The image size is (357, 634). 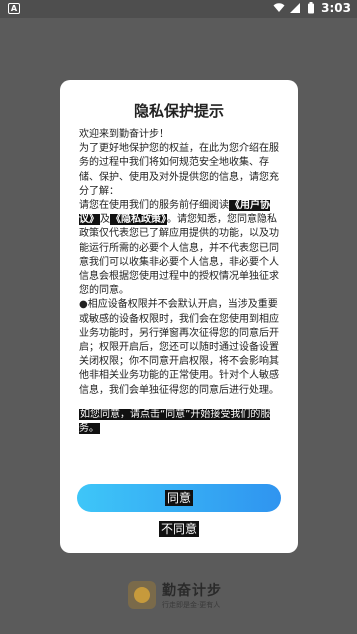 I want to click on agree-label: 同意, so click(x=178, y=498).